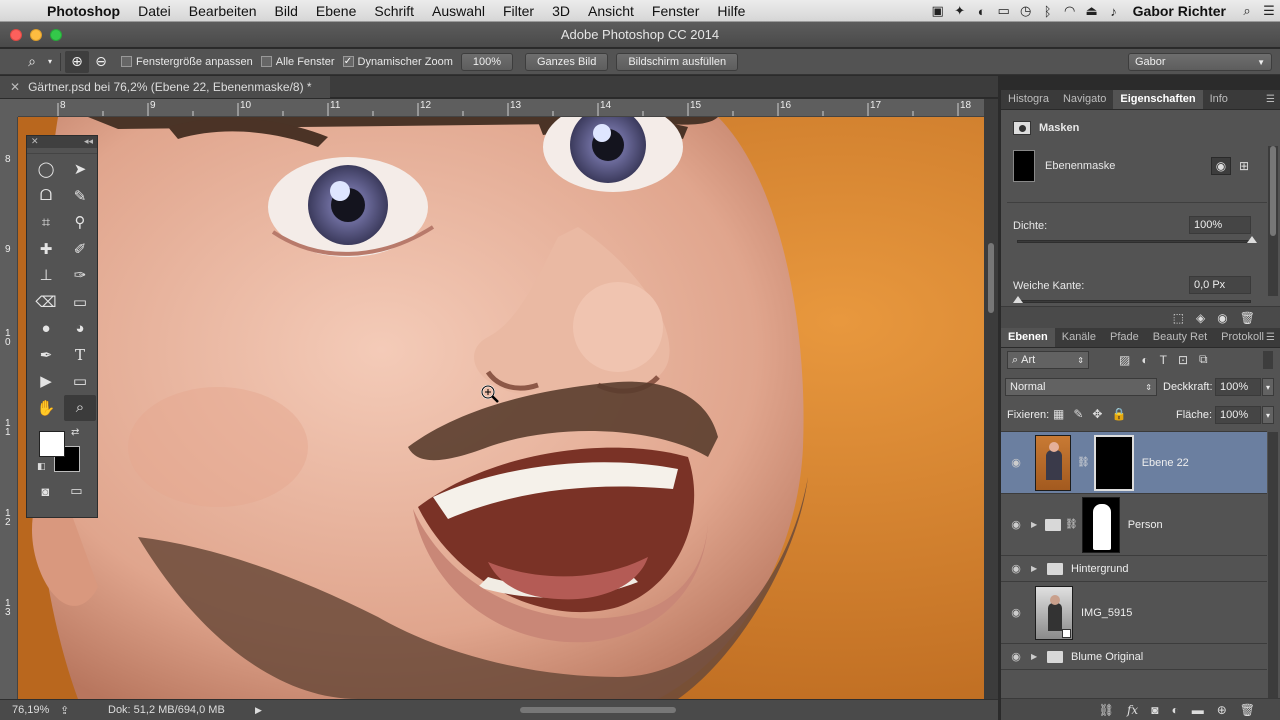 The width and height of the screenshot is (1280, 720). Describe the element at coordinates (1158, 99) in the screenshot. I see `tab-properties: Eigenschaften` at that location.